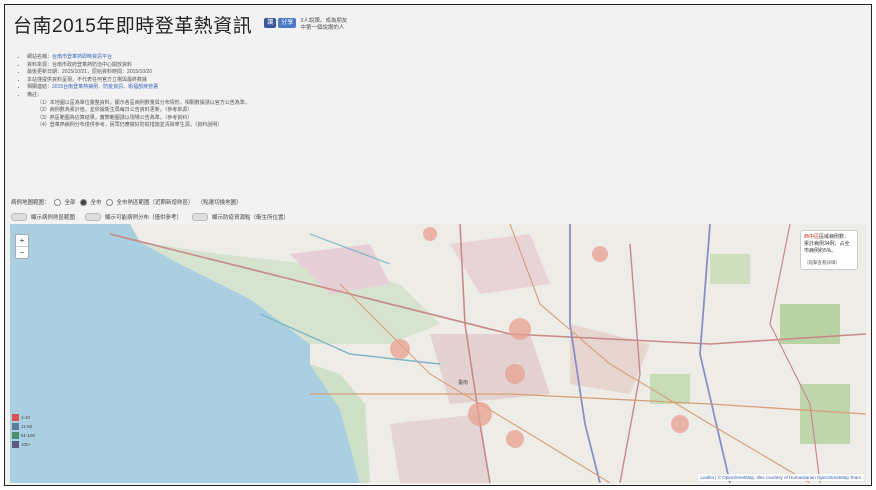  Describe the element at coordinates (22, 252) in the screenshot. I see `zoom-out-button: −` at that location.